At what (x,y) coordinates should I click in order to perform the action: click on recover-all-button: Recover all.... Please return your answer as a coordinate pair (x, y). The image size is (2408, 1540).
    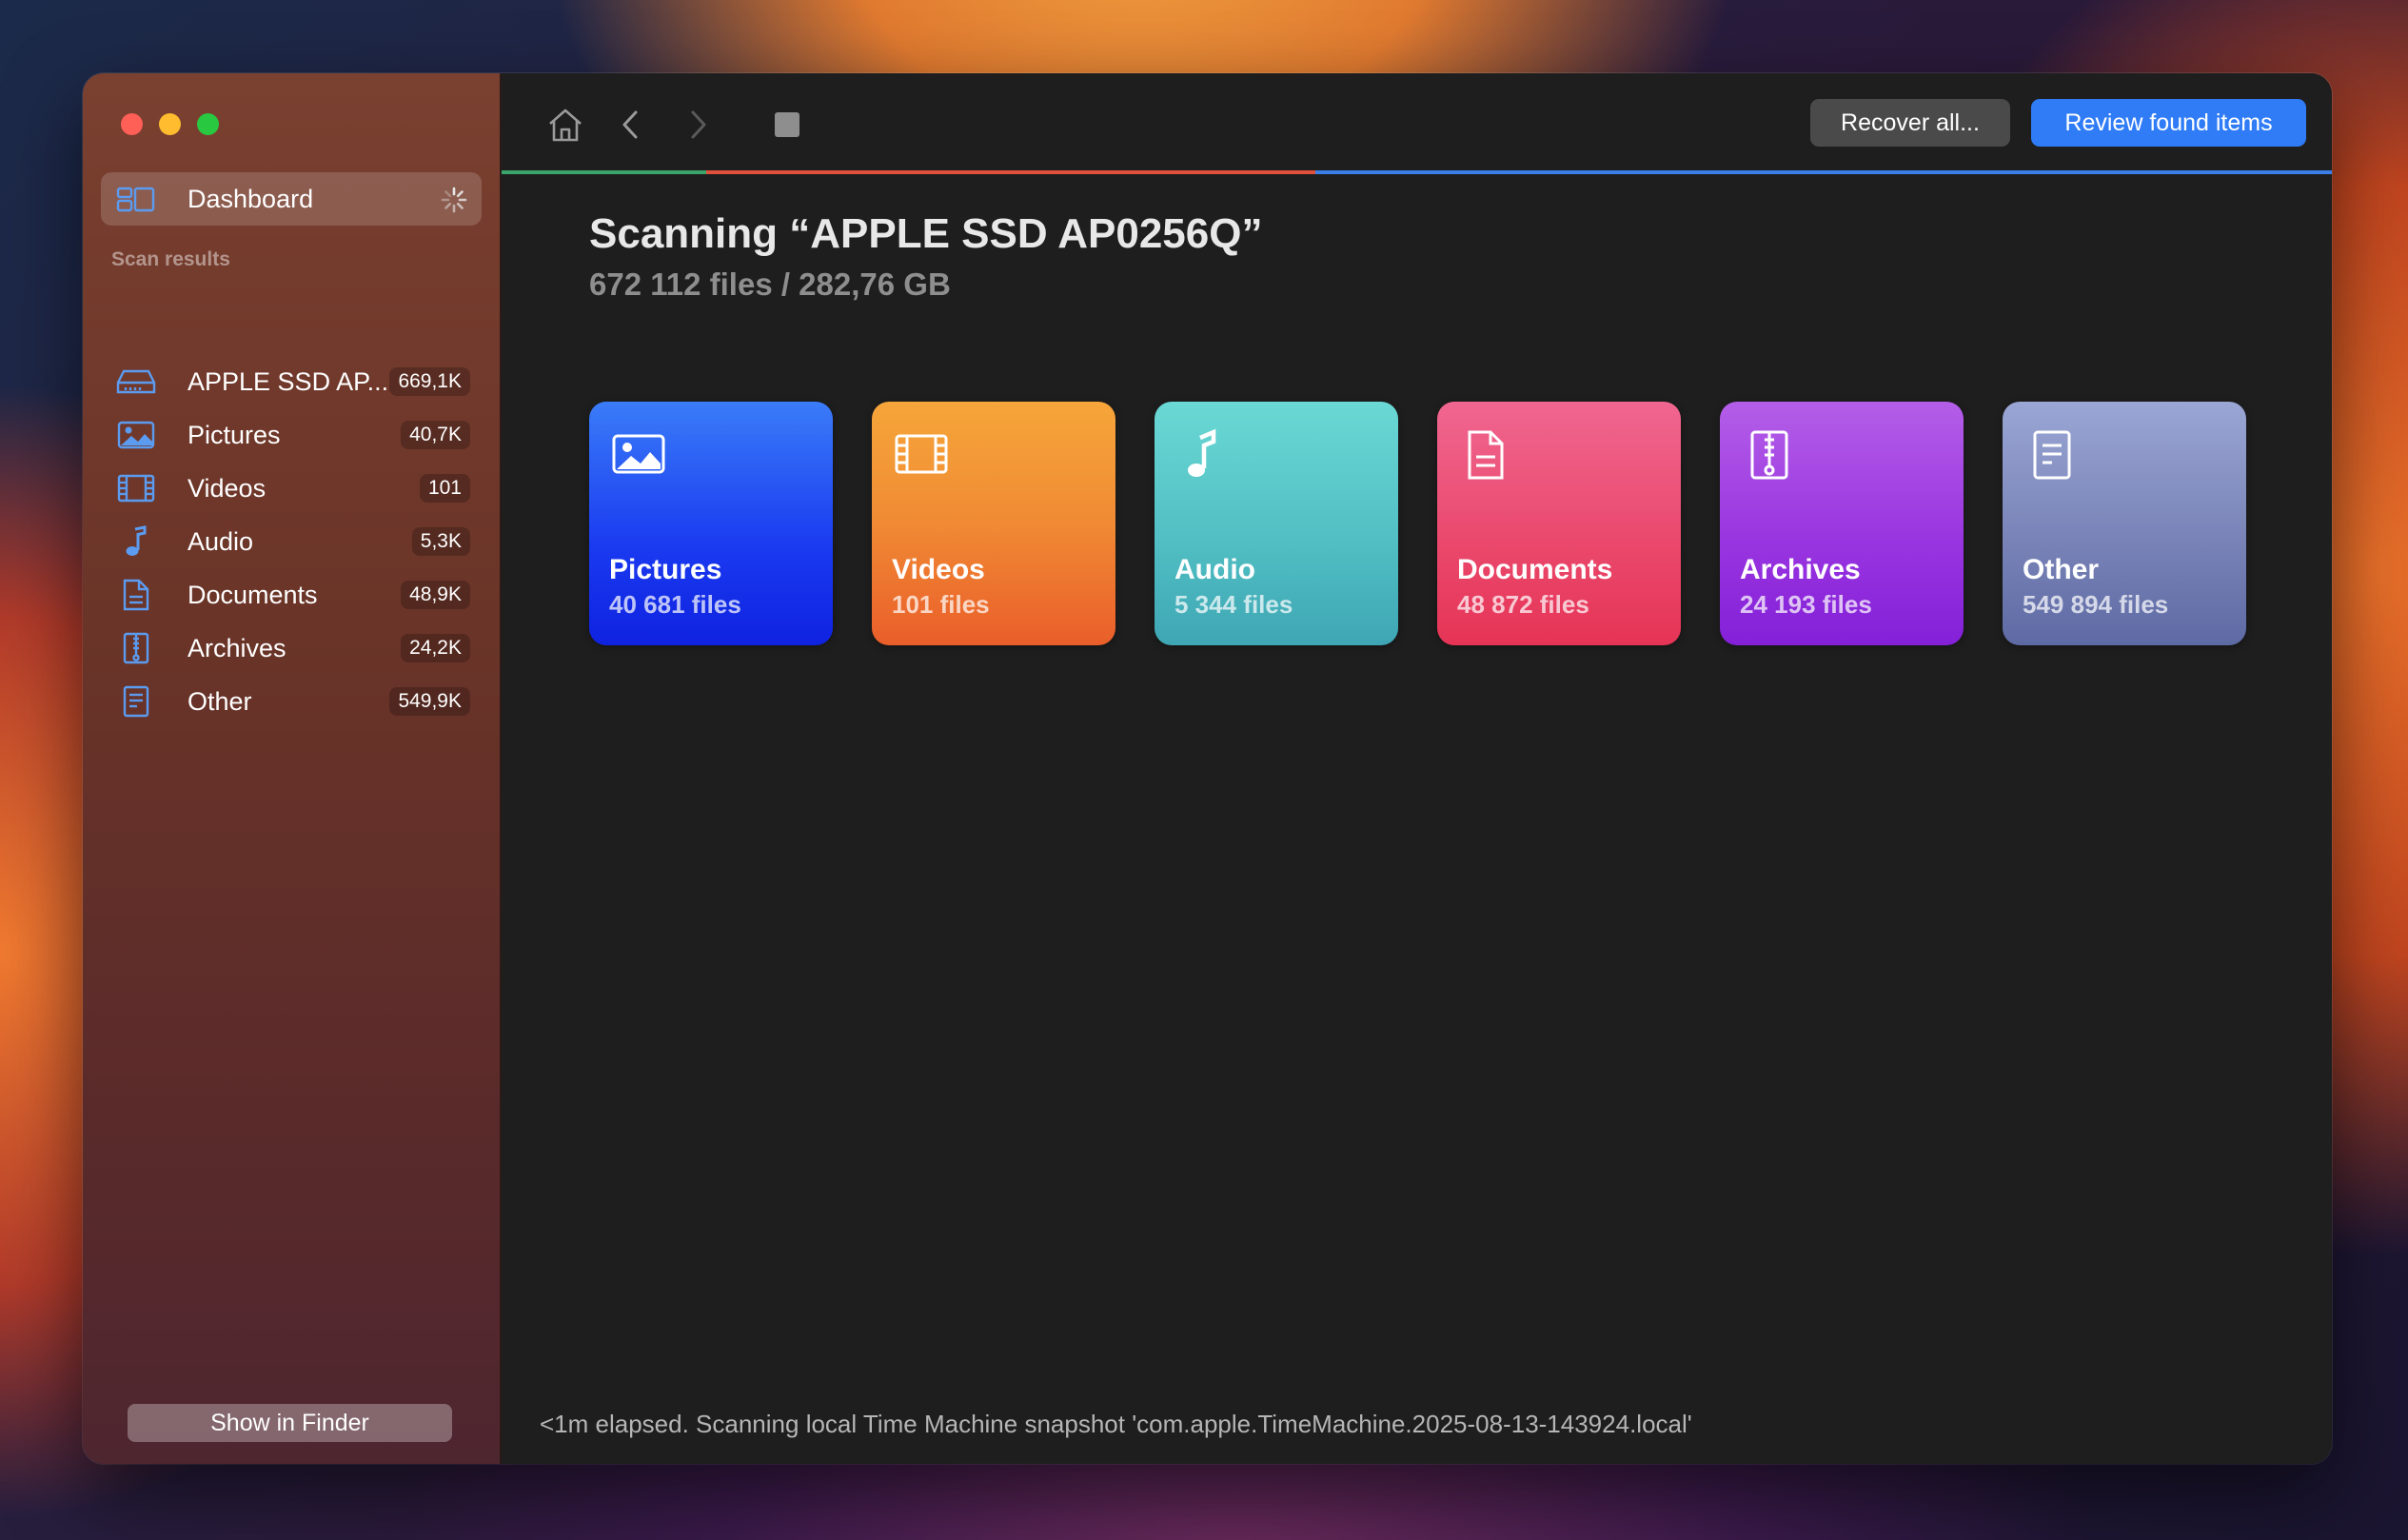
    Looking at the image, I should click on (1910, 123).